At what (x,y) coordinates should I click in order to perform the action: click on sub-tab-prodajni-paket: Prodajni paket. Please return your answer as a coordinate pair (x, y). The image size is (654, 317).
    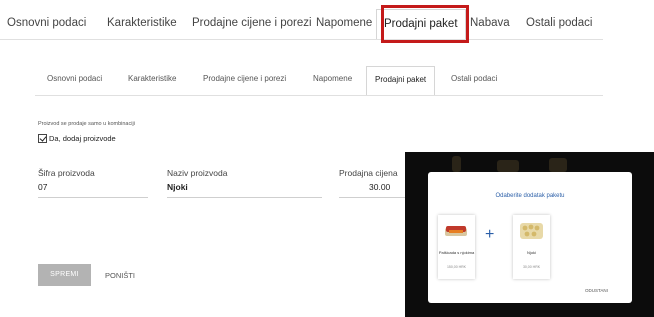
    Looking at the image, I should click on (401, 81).